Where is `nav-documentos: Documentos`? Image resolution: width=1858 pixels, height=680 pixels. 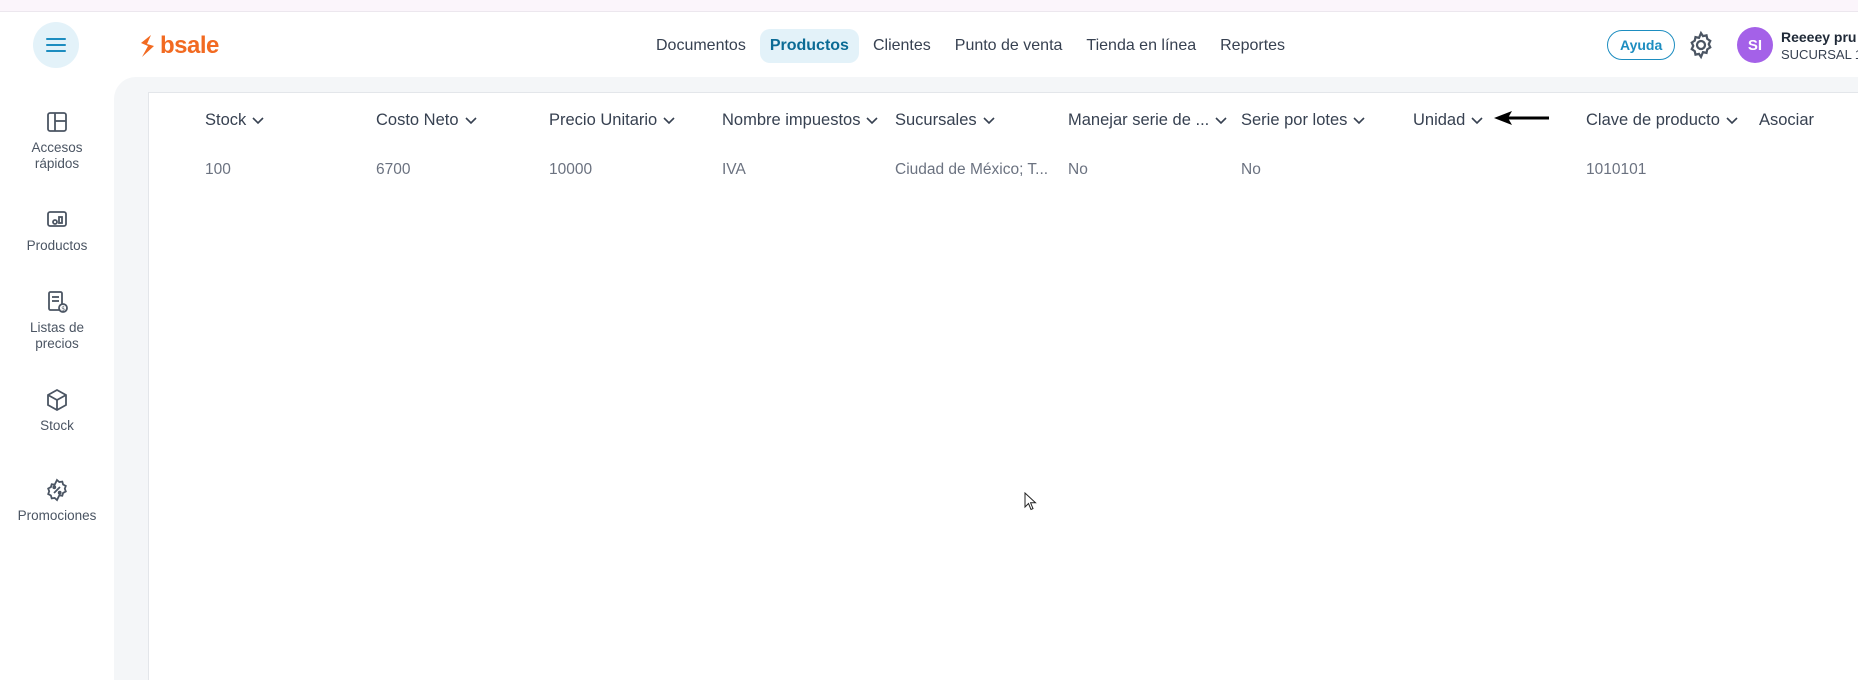
nav-documentos: Documentos is located at coordinates (701, 46).